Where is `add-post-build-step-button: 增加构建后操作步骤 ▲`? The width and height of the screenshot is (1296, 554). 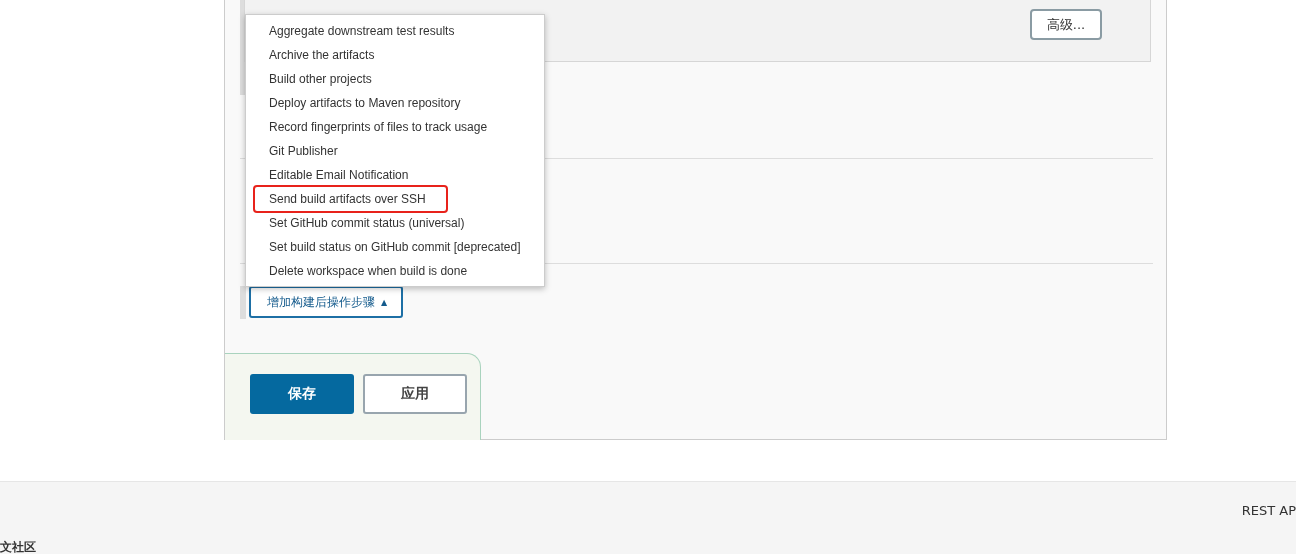
add-post-build-step-button: 增加构建后操作步骤 ▲ is located at coordinates (326, 302).